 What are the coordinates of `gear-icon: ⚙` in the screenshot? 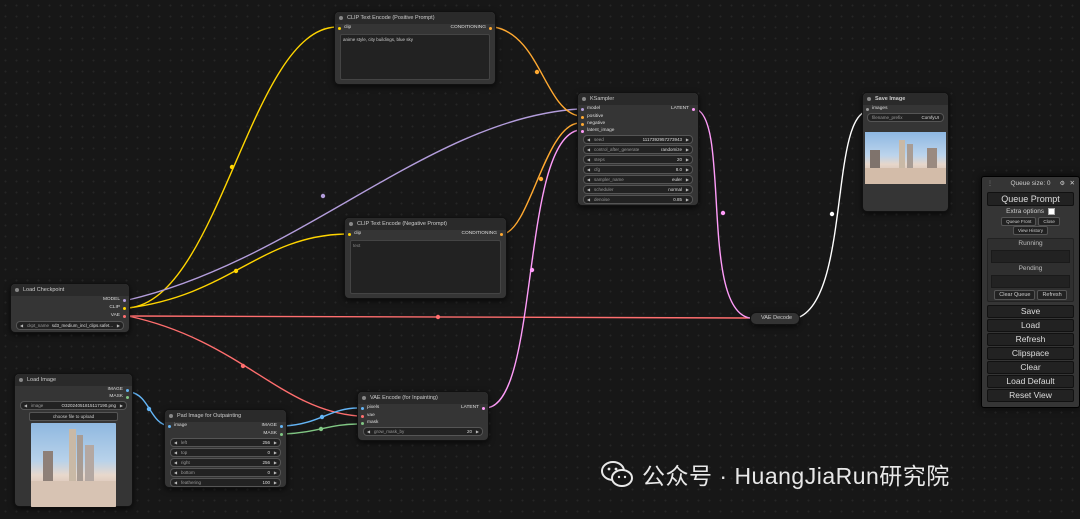 It's located at (1062, 184).